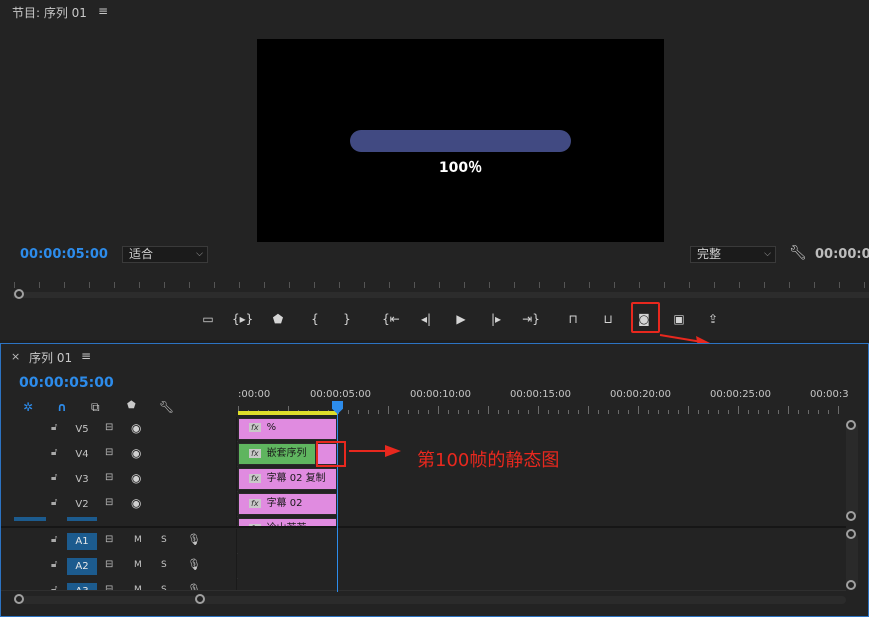  Describe the element at coordinates (851, 425) in the screenshot. I see `vscroll-handle-top` at that location.